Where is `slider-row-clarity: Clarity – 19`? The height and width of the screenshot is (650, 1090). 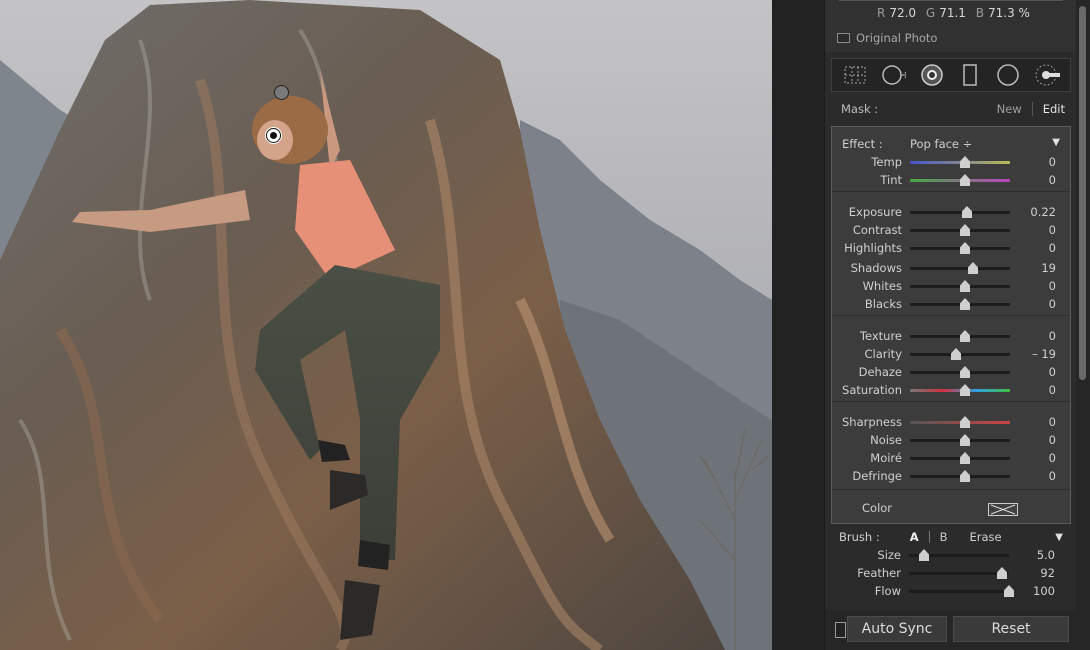 slider-row-clarity: Clarity – 19 is located at coordinates (951, 354).